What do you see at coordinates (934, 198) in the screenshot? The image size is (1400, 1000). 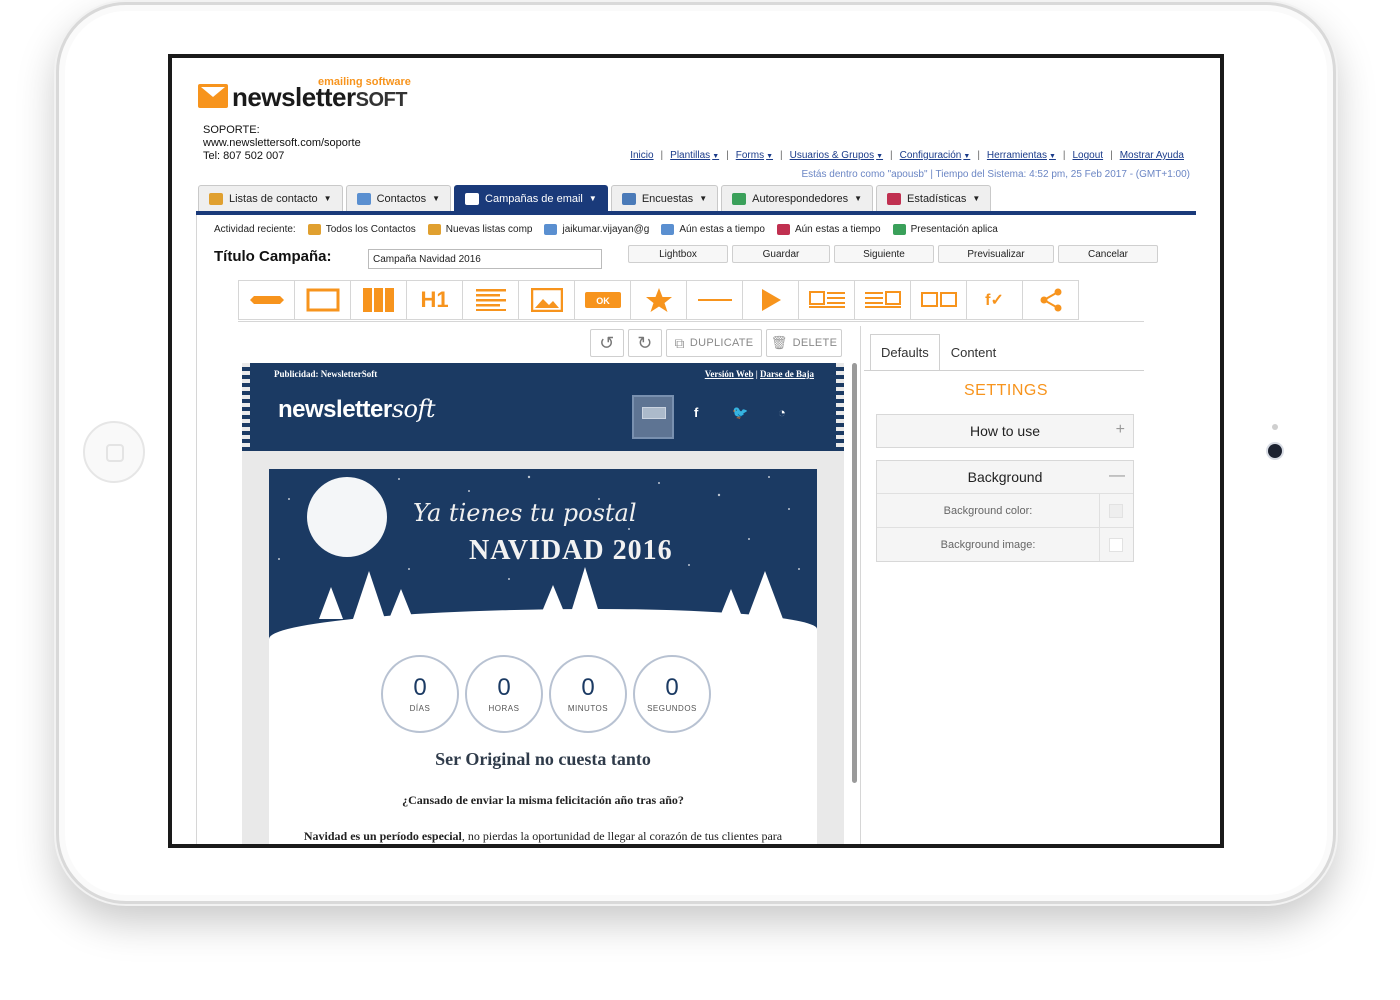 I see `tab-estadisticas: Estadísticas ▼` at bounding box center [934, 198].